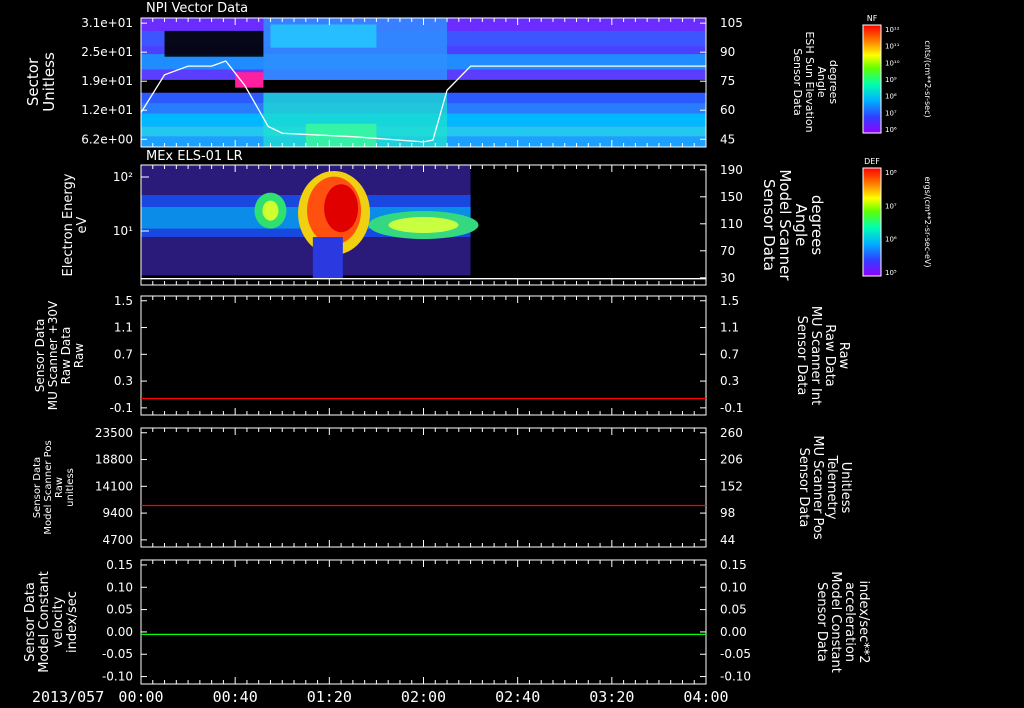 The image size is (1024, 708). I want to click on right-tick-label: 105, so click(731, 23).